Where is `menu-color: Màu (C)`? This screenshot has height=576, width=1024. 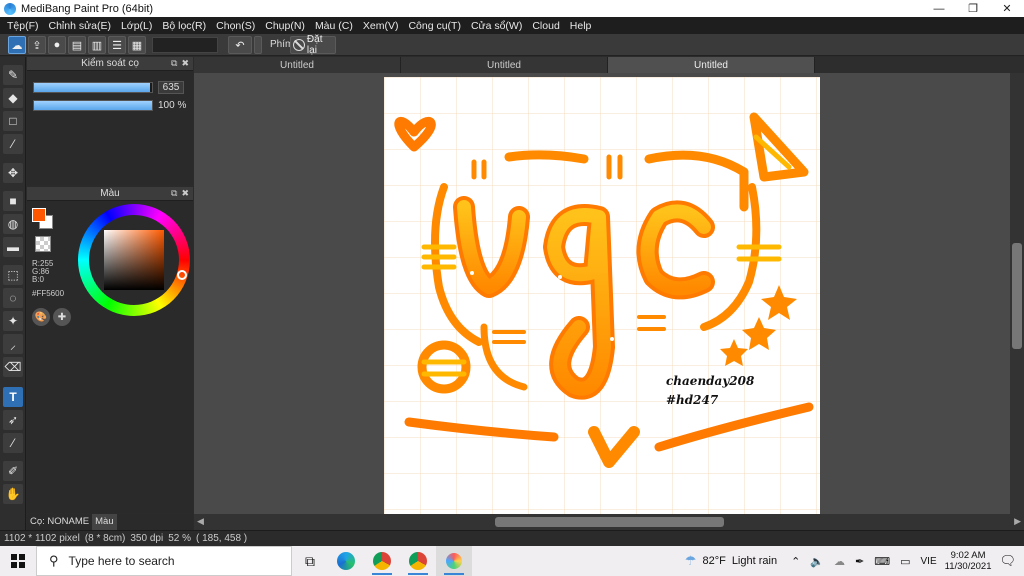
menu-color: Màu (C) is located at coordinates (334, 26).